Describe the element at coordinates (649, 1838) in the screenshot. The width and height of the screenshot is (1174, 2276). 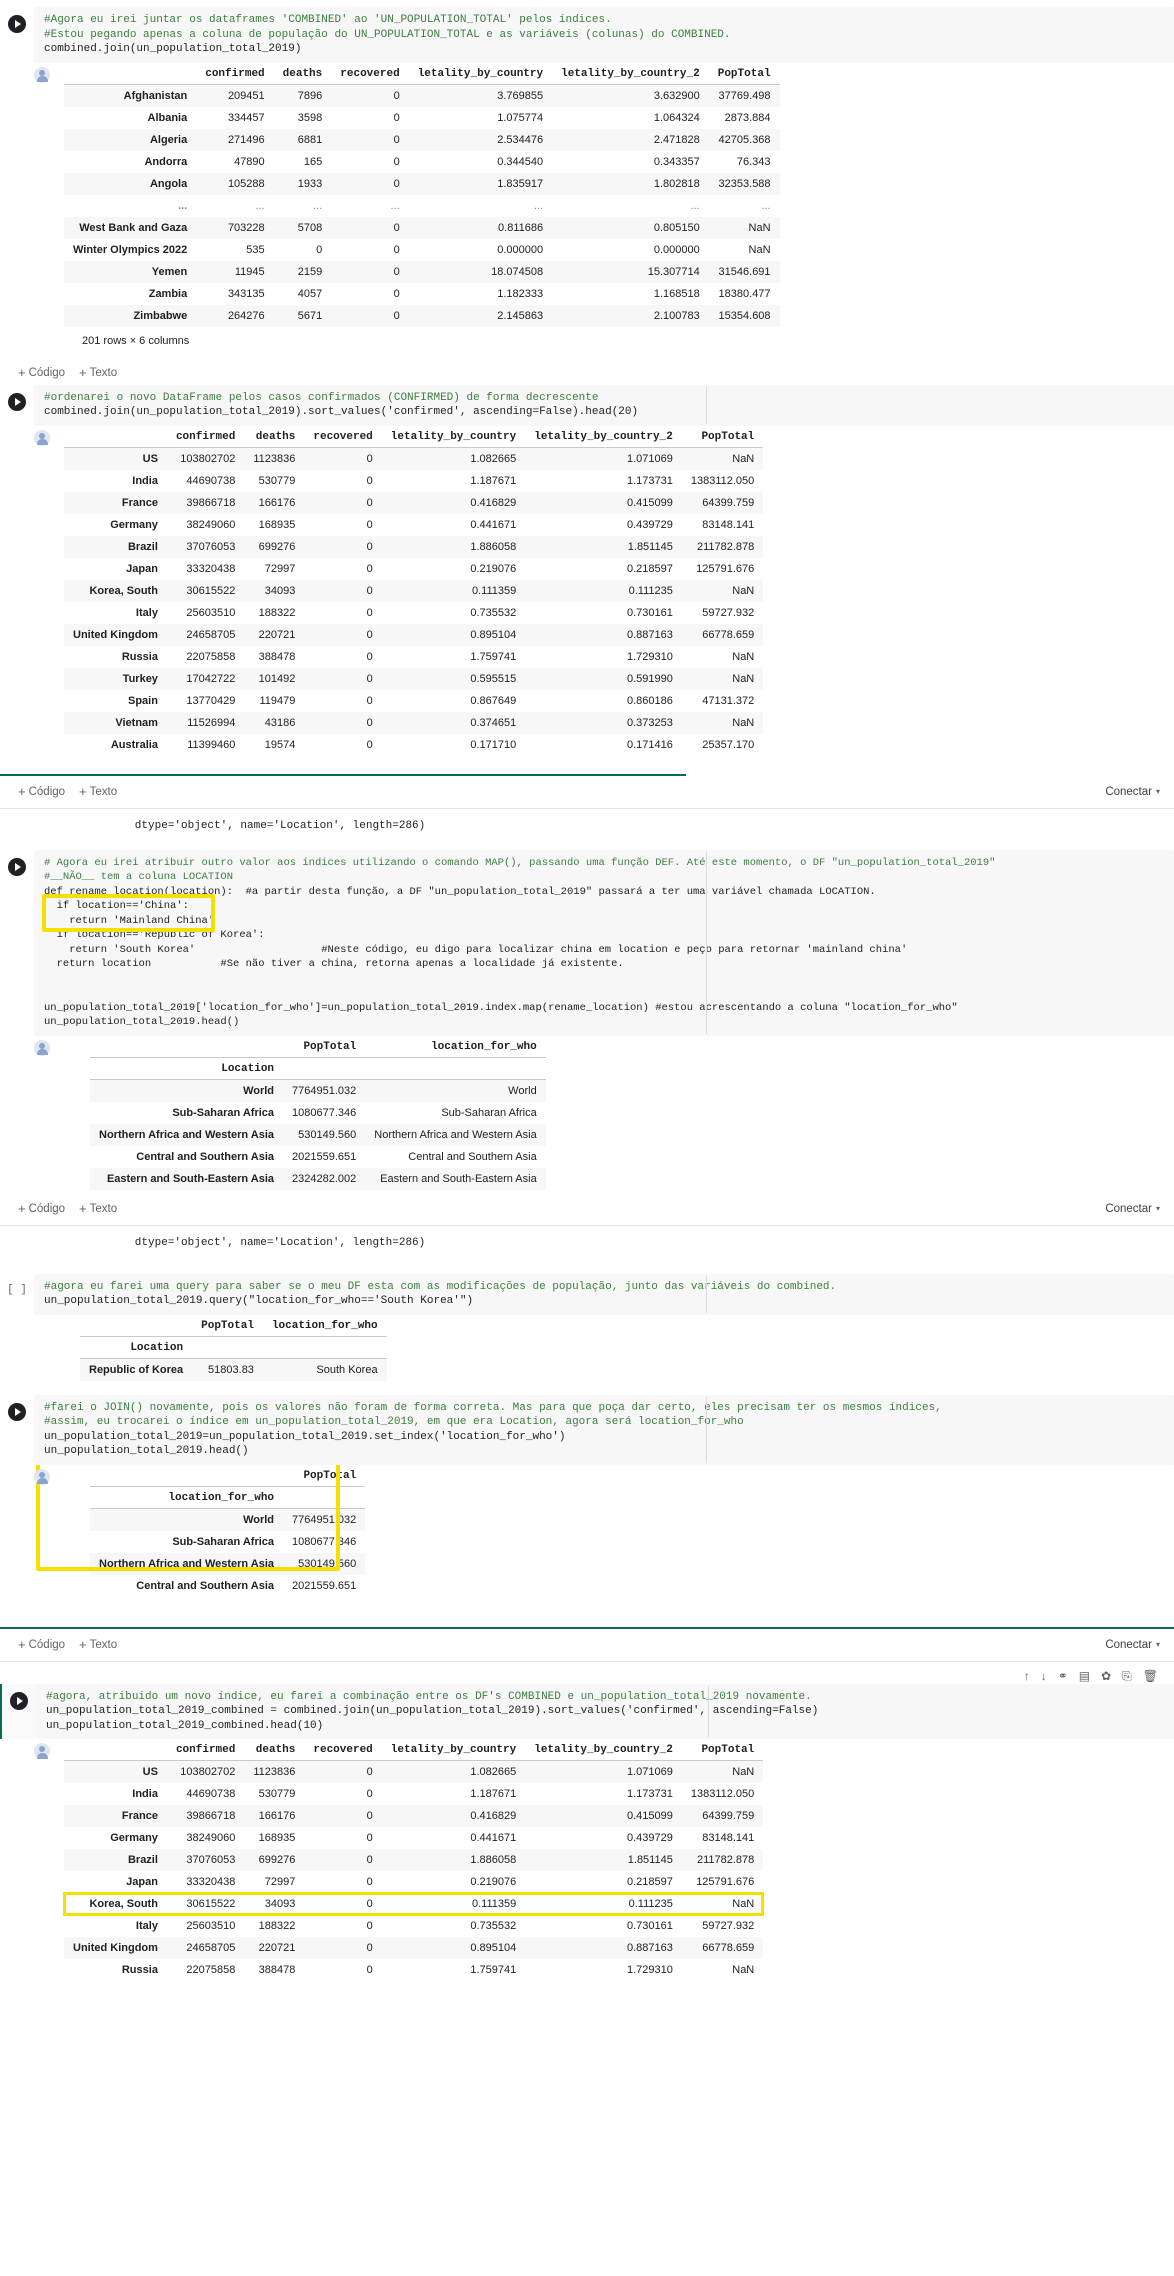
I see `cell-value: 0.439729` at that location.